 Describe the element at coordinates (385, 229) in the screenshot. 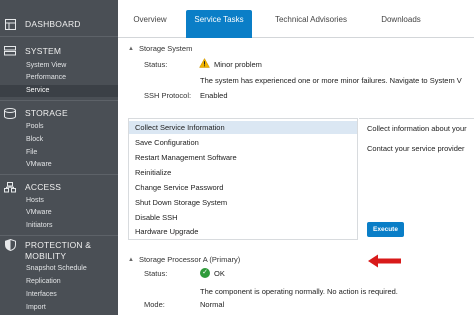

I see `execute-button: Execute` at that location.